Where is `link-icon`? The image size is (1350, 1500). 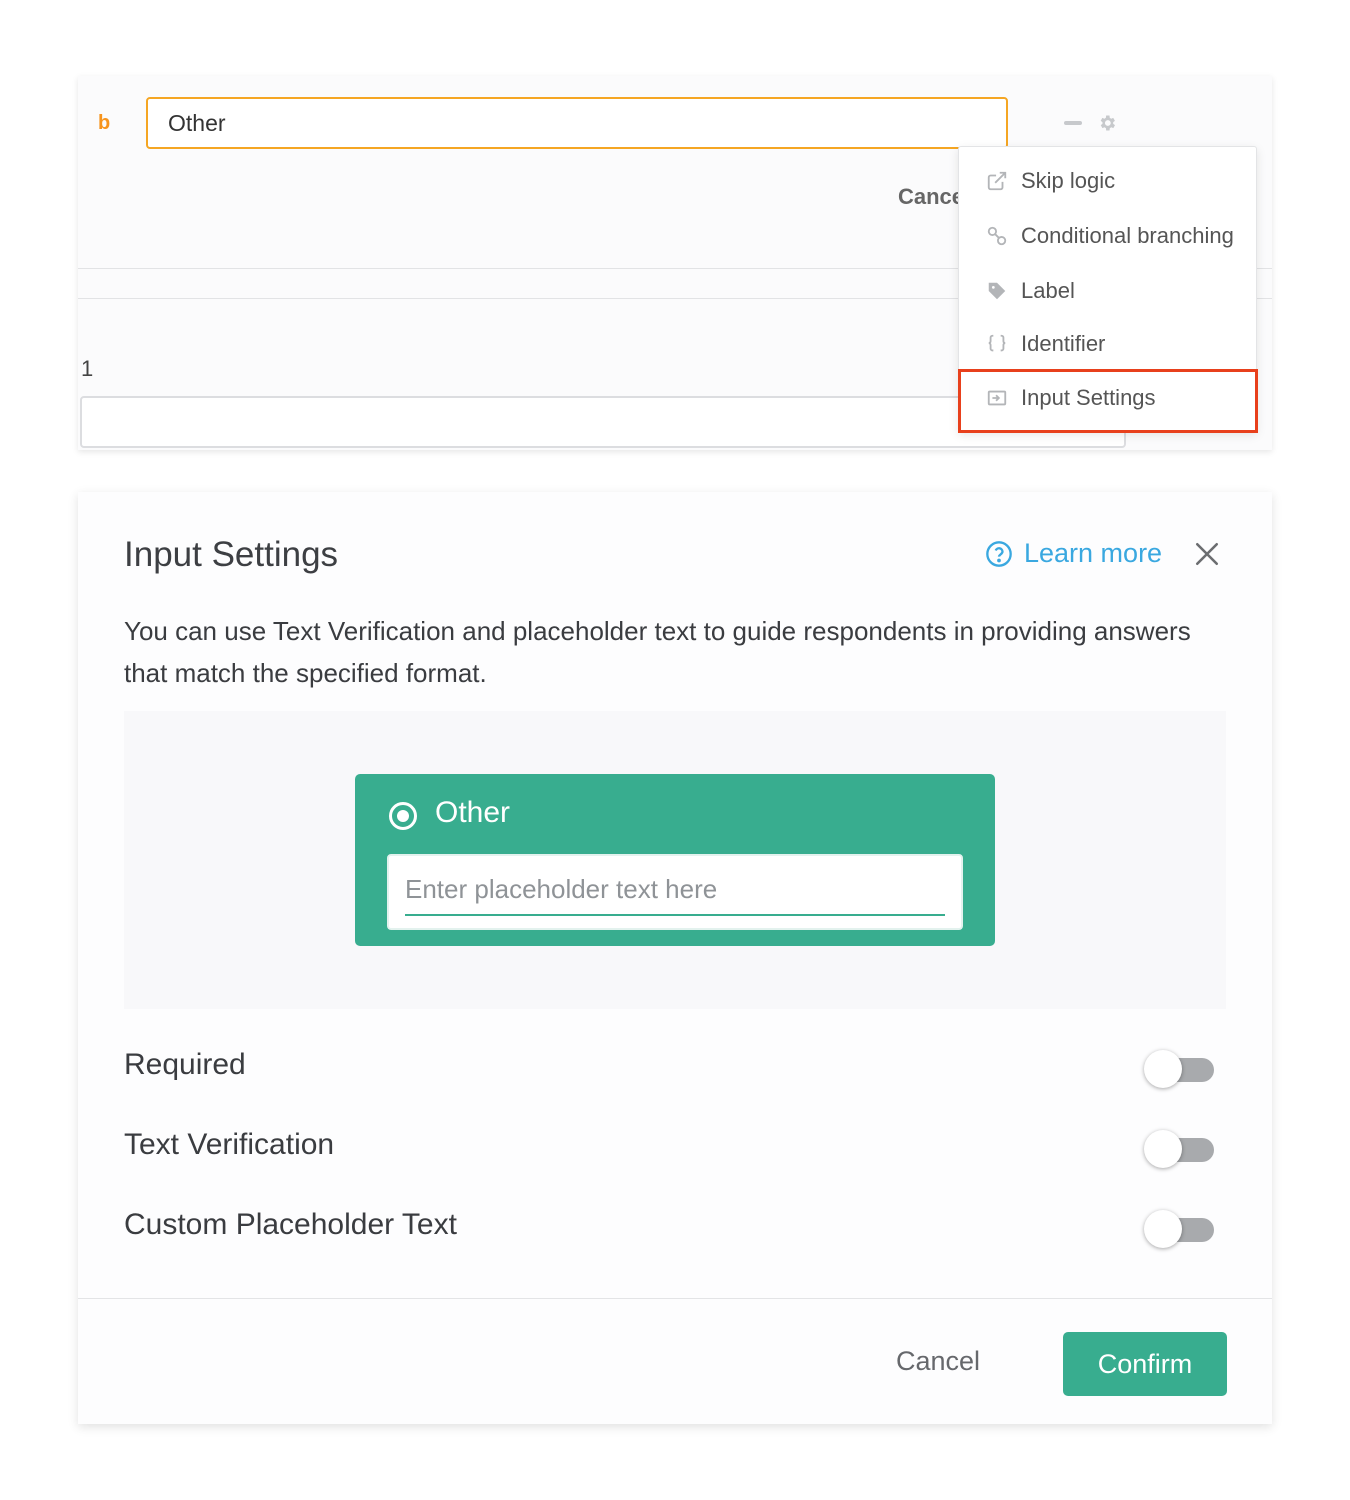
link-icon is located at coordinates (997, 236).